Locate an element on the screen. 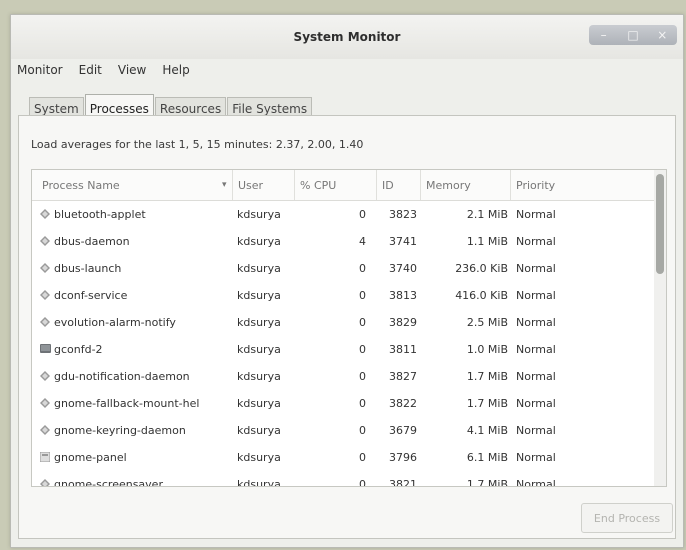  table-row: dbus-daemon kdsurya 4 3741 1.1 MiB Normal is located at coordinates (349, 241).